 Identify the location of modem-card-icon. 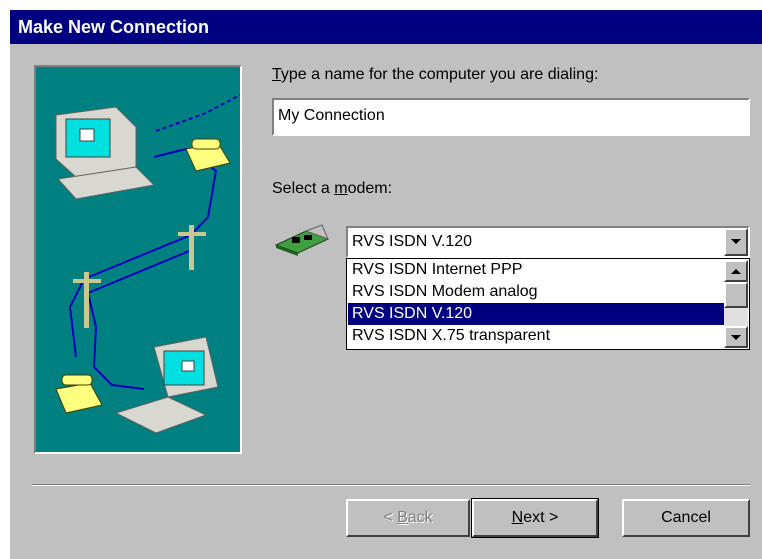
(302, 240).